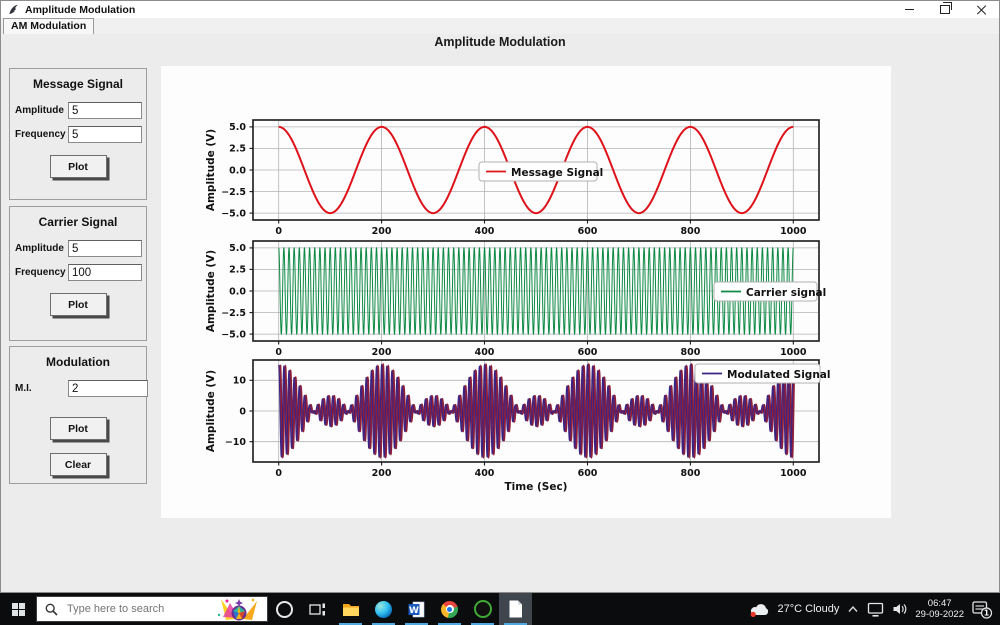 The height and width of the screenshot is (625, 1000). I want to click on maximize-button, so click(945, 9).